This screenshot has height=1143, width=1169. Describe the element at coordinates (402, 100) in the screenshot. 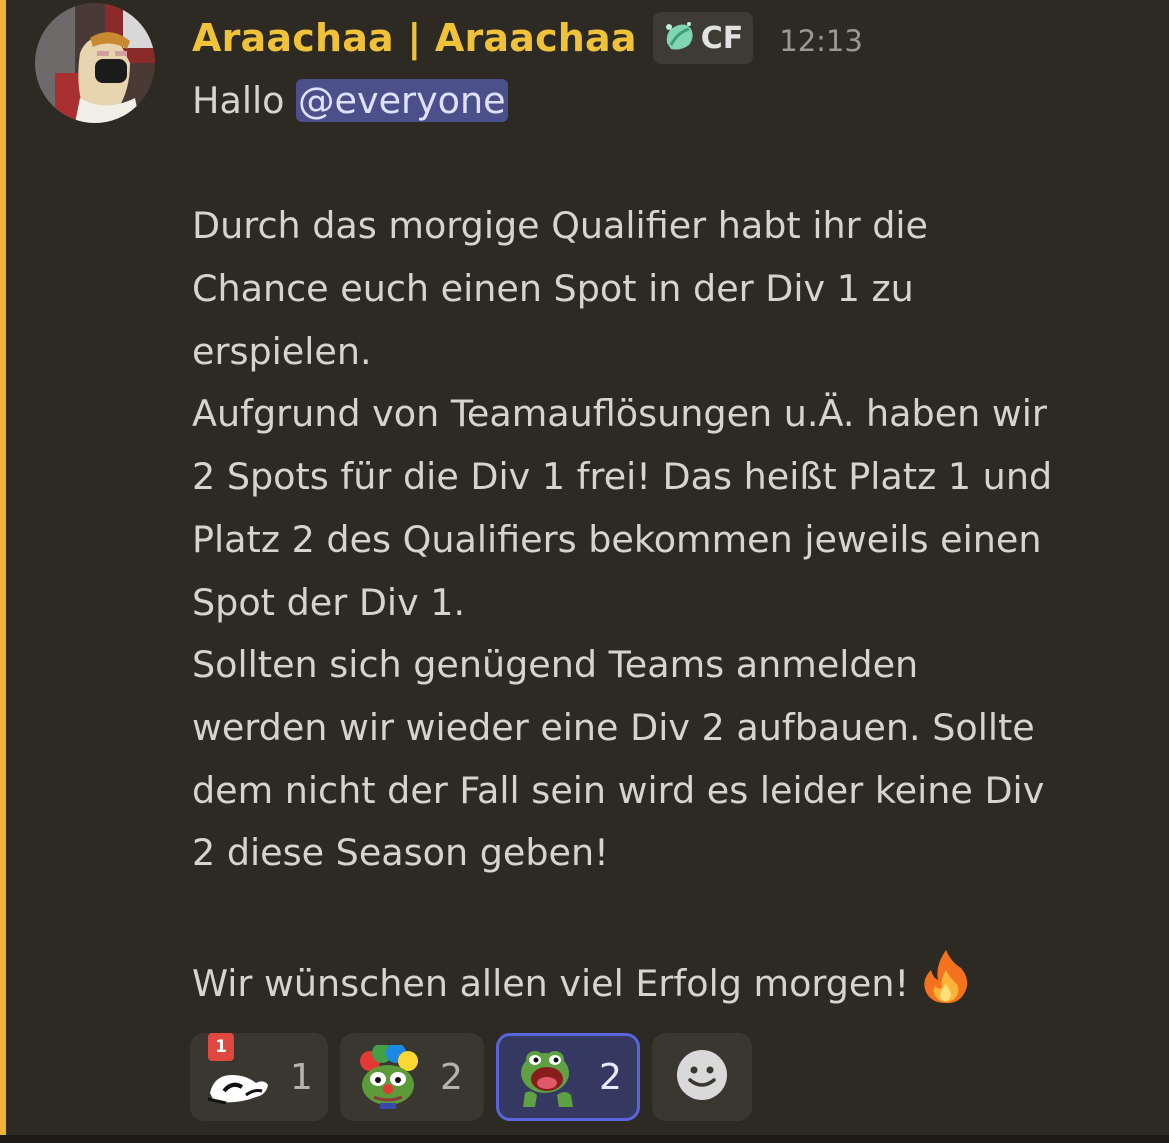

I see `everyone-mention: @everyone` at that location.